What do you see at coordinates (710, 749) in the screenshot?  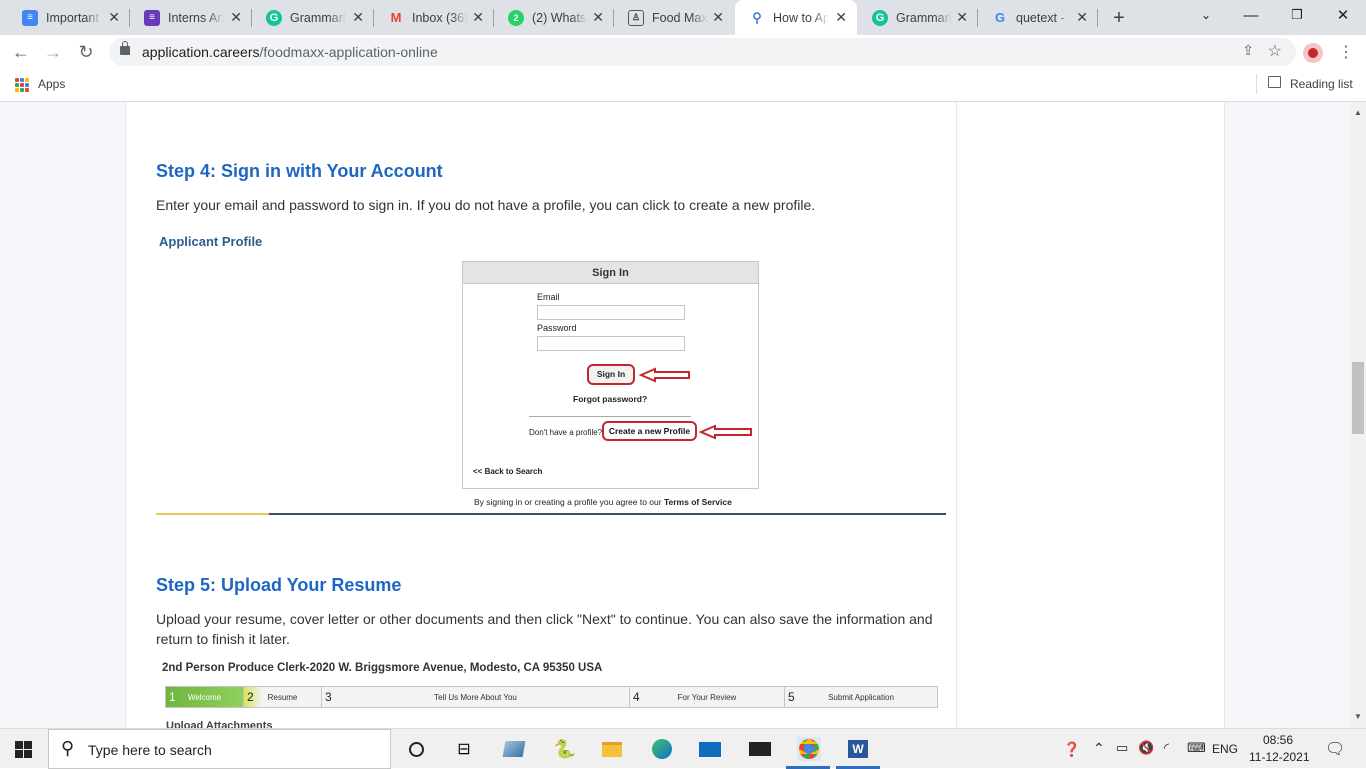 I see `mail-icon` at bounding box center [710, 749].